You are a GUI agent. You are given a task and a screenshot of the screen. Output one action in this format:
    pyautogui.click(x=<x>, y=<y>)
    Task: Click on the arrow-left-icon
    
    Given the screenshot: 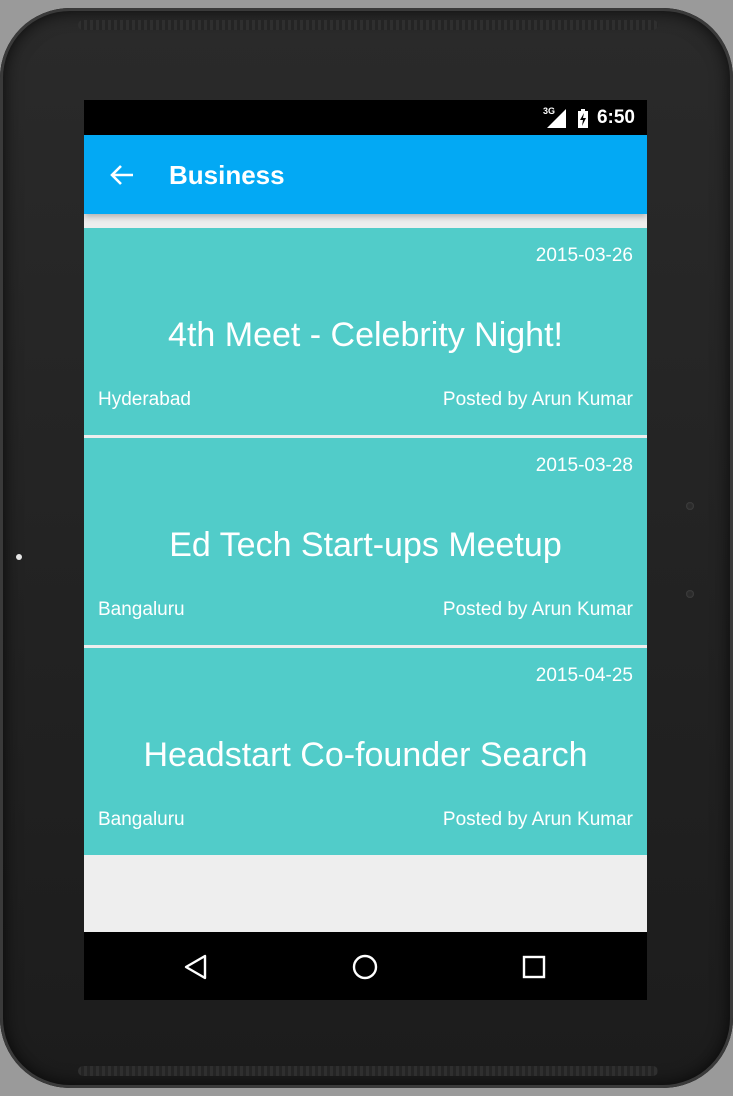 What is the action you would take?
    pyautogui.click(x=121, y=175)
    